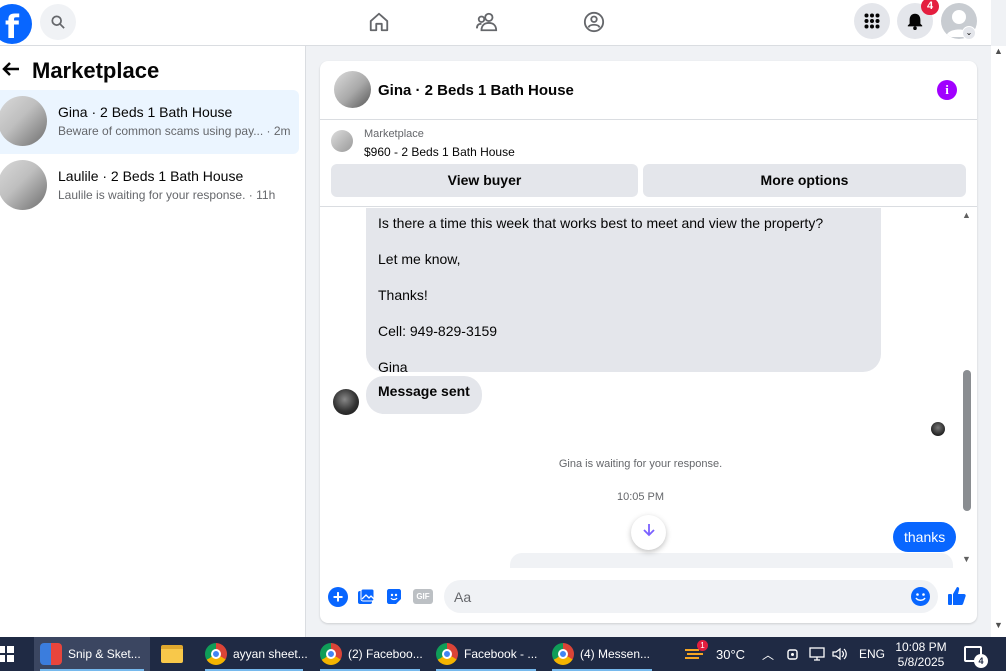  What do you see at coordinates (484, 180) in the screenshot?
I see `view-buyer-button: View buyer` at bounding box center [484, 180].